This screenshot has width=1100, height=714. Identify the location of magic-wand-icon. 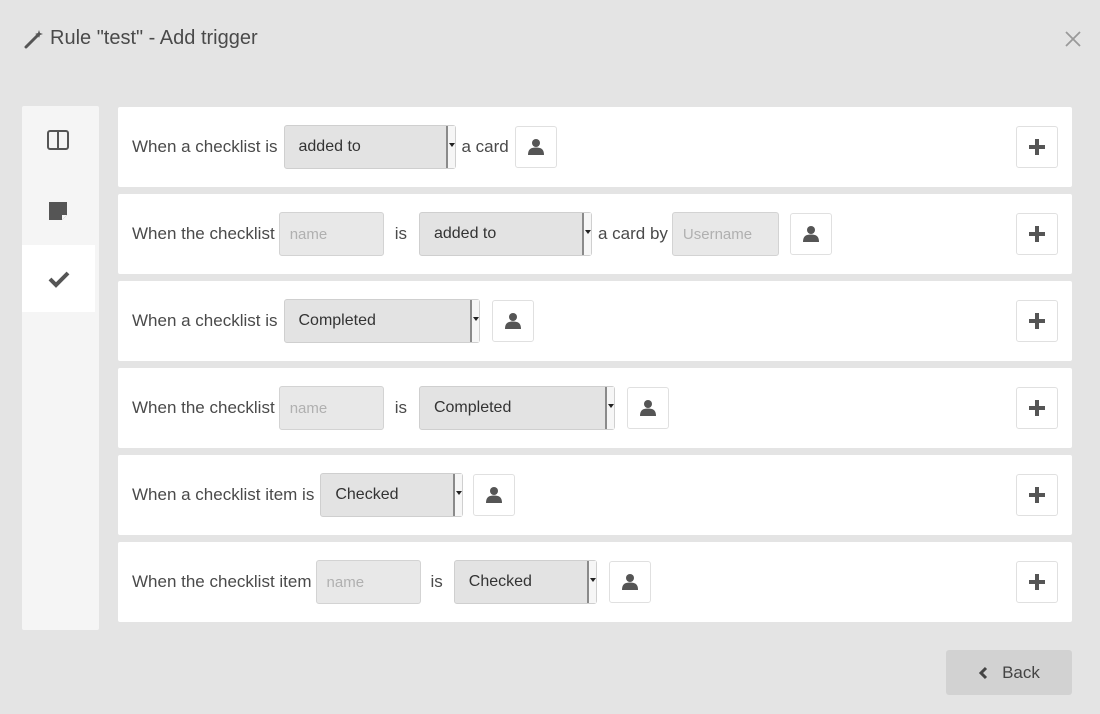
(33, 38).